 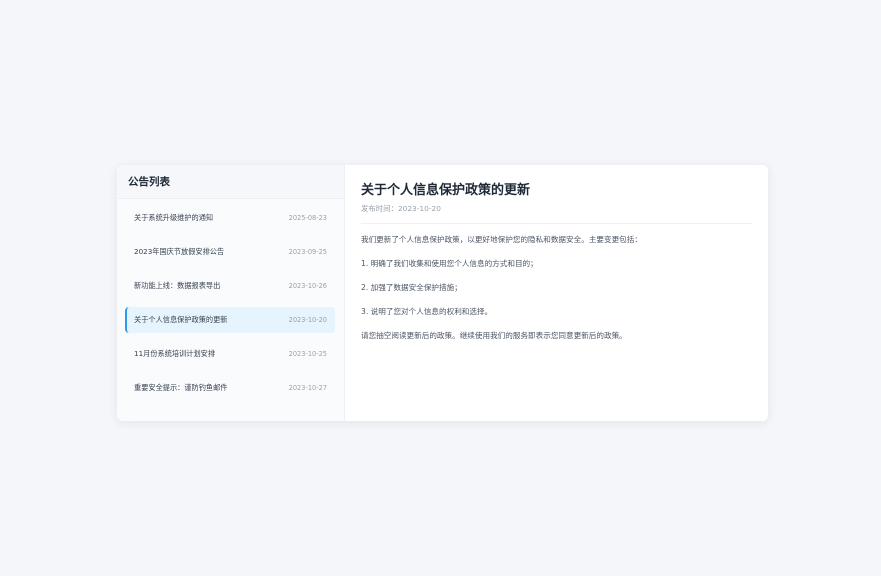 What do you see at coordinates (179, 251) in the screenshot?
I see `item-title: 2023年国庆节放假安排公告` at bounding box center [179, 251].